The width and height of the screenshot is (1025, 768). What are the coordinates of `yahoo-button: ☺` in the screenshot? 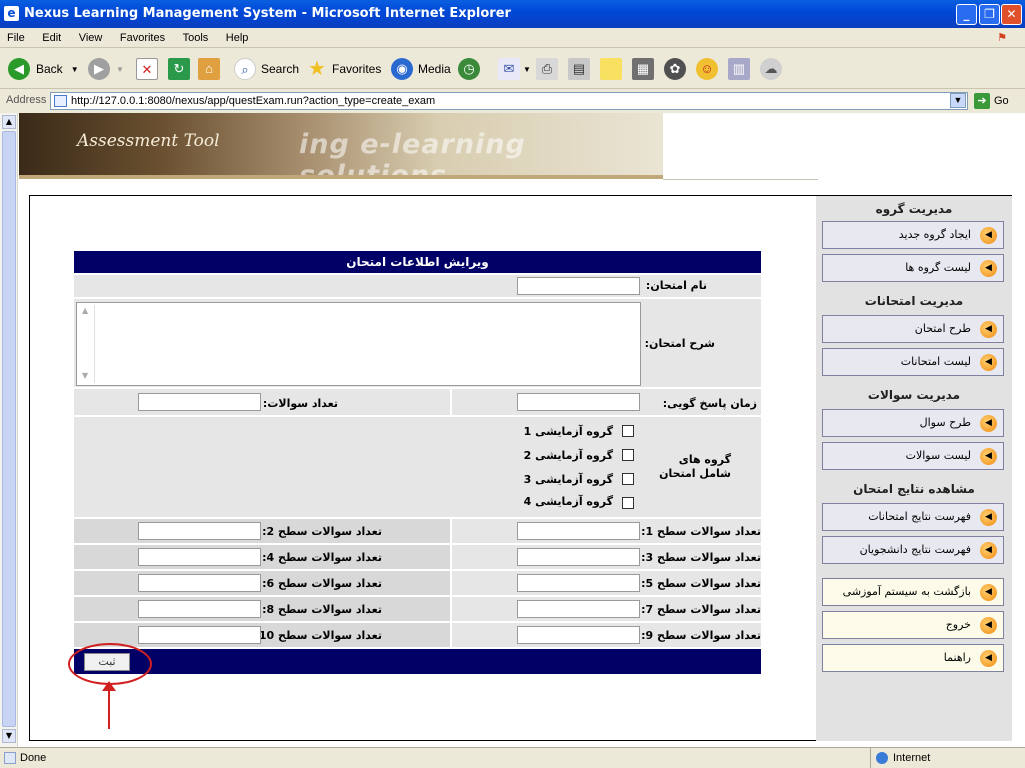 It's located at (707, 69).